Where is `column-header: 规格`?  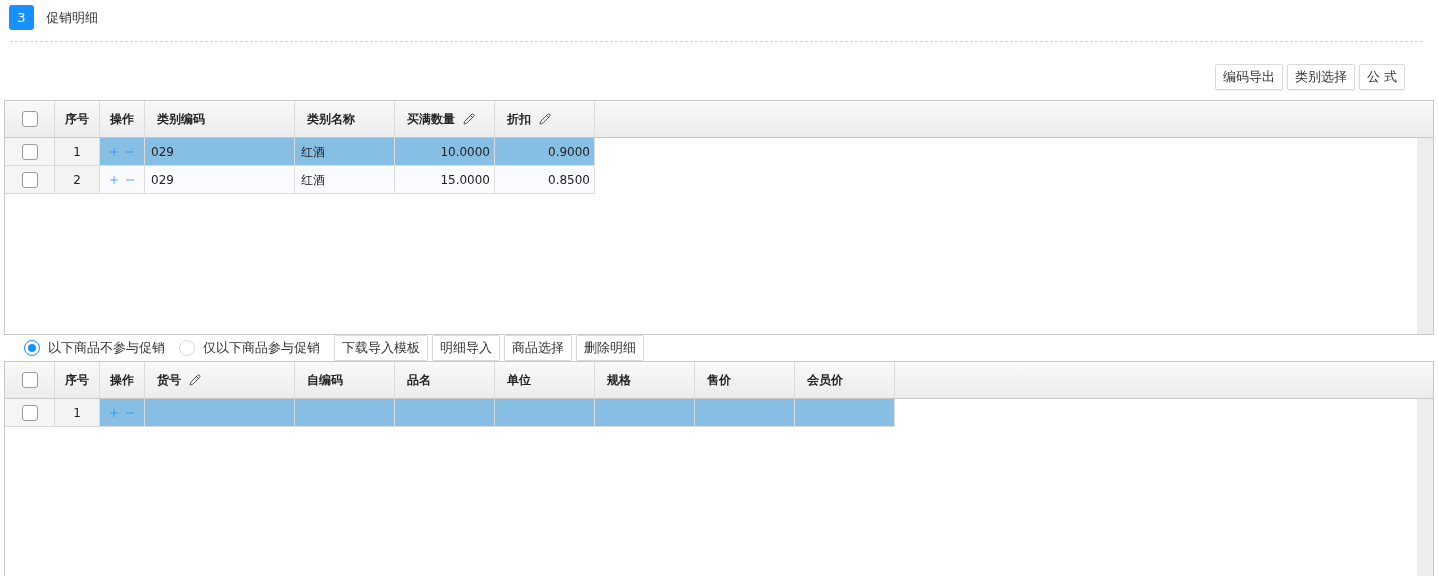 column-header: 规格 is located at coordinates (645, 380).